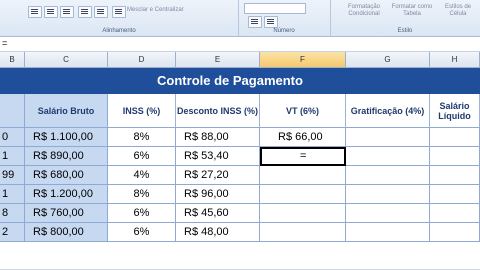 The height and width of the screenshot is (270, 480). Describe the element at coordinates (66, 137) in the screenshot. I see `salario-cell: R$ 1.100,00` at that location.